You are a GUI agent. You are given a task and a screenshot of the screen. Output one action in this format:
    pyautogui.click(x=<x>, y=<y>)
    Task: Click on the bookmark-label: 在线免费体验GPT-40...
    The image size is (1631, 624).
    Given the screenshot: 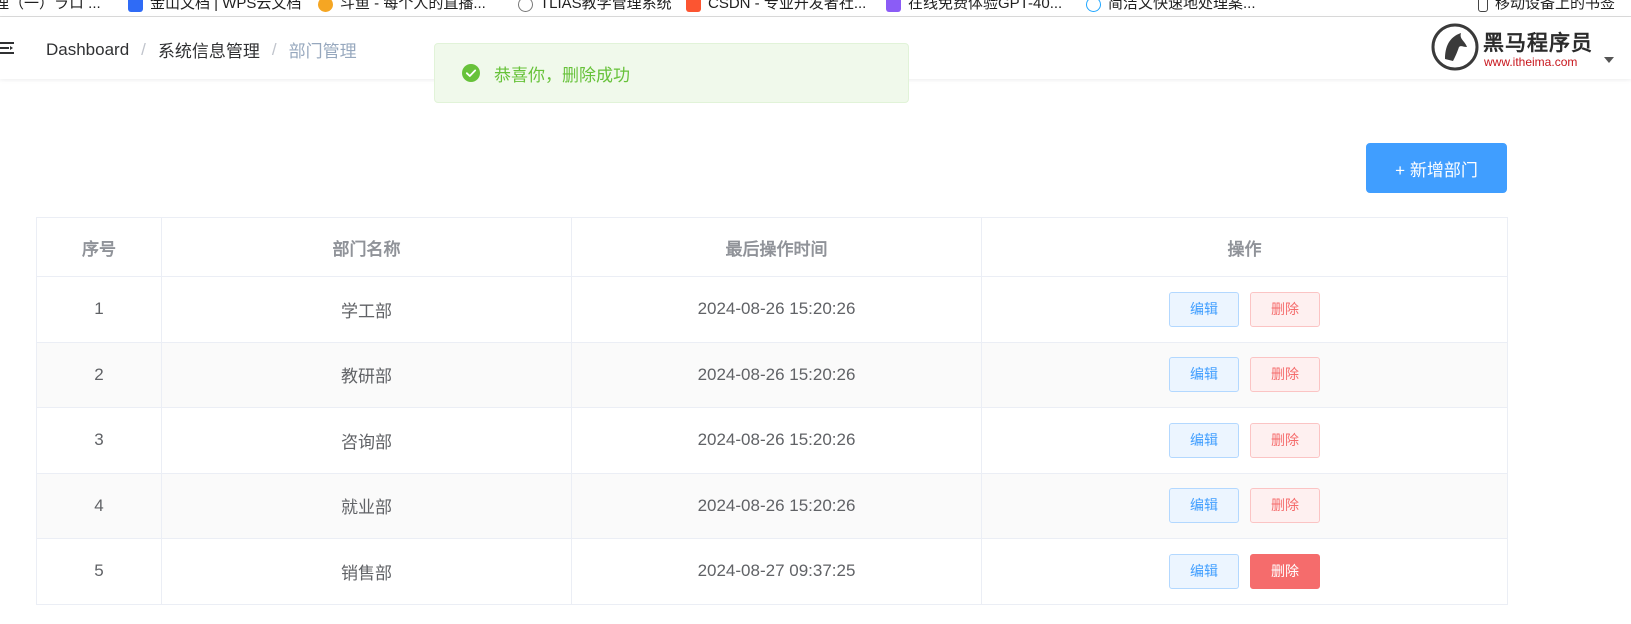 What is the action you would take?
    pyautogui.click(x=985, y=6)
    